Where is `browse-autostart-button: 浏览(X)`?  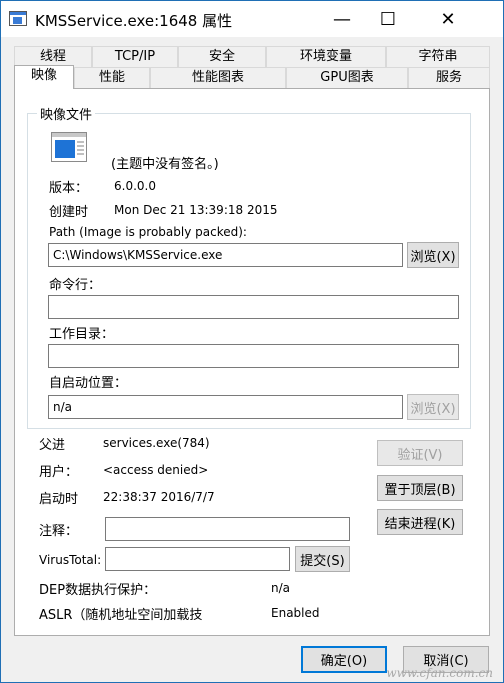 browse-autostart-button: 浏览(X) is located at coordinates (433, 407).